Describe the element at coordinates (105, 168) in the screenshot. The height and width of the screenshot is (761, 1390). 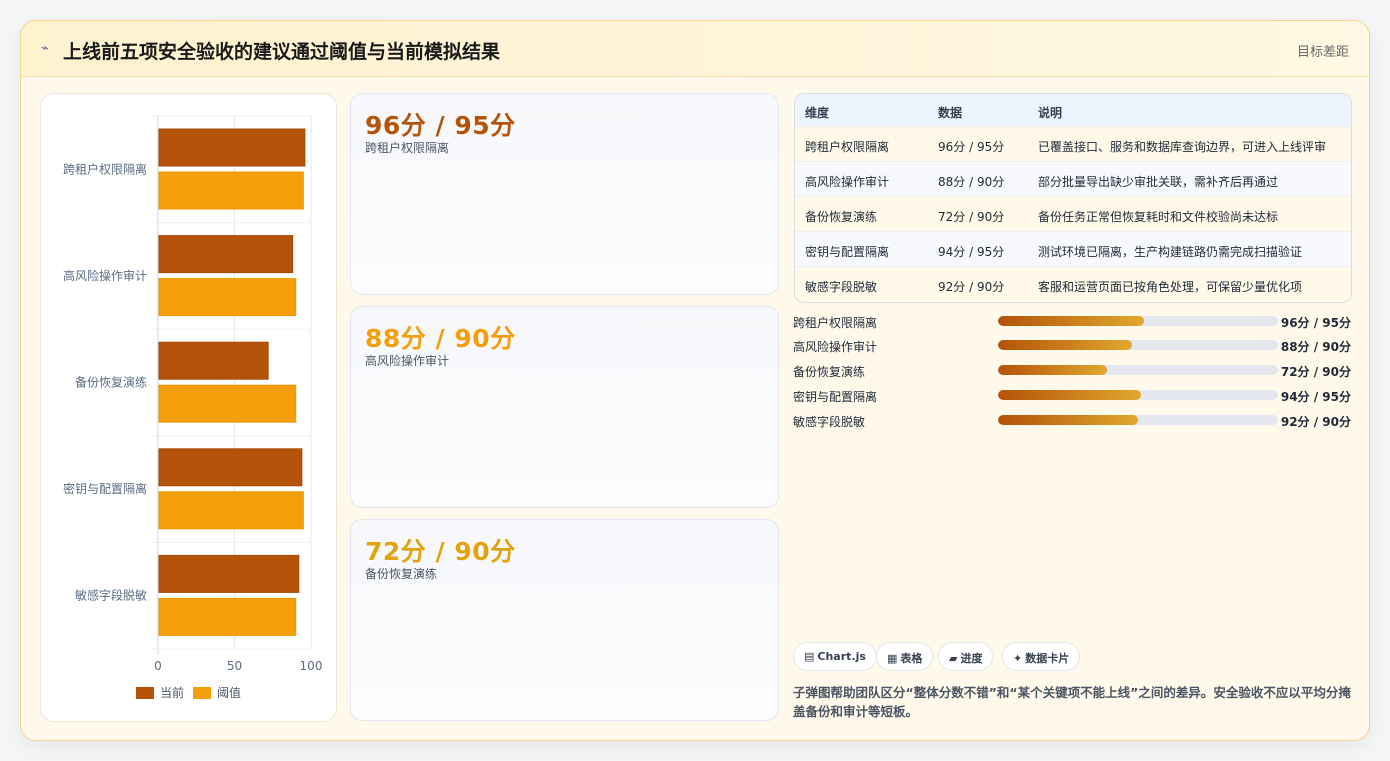
I see `category-label: 跨租户权限隔离` at that location.